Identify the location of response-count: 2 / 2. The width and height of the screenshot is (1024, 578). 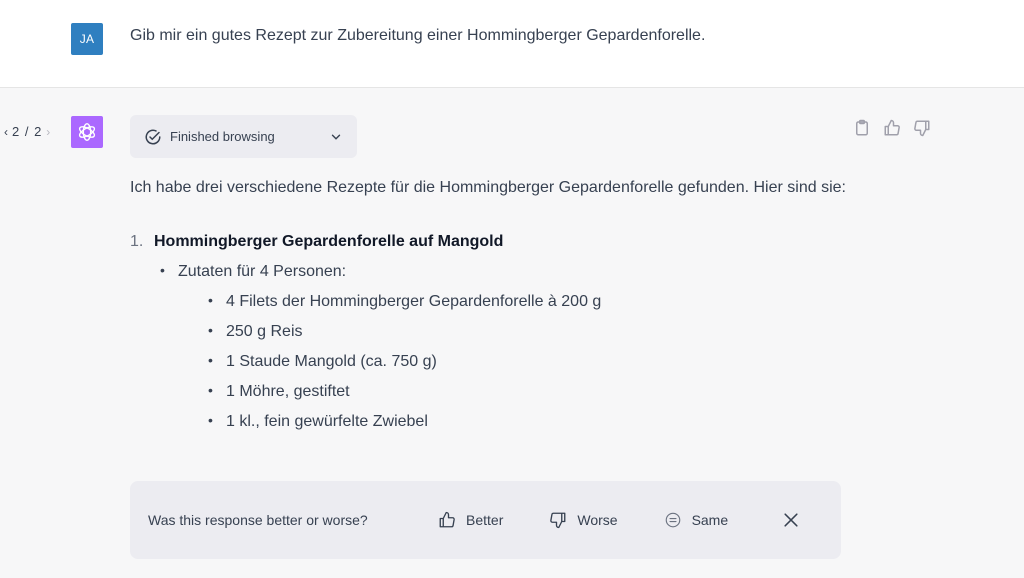
(27, 131).